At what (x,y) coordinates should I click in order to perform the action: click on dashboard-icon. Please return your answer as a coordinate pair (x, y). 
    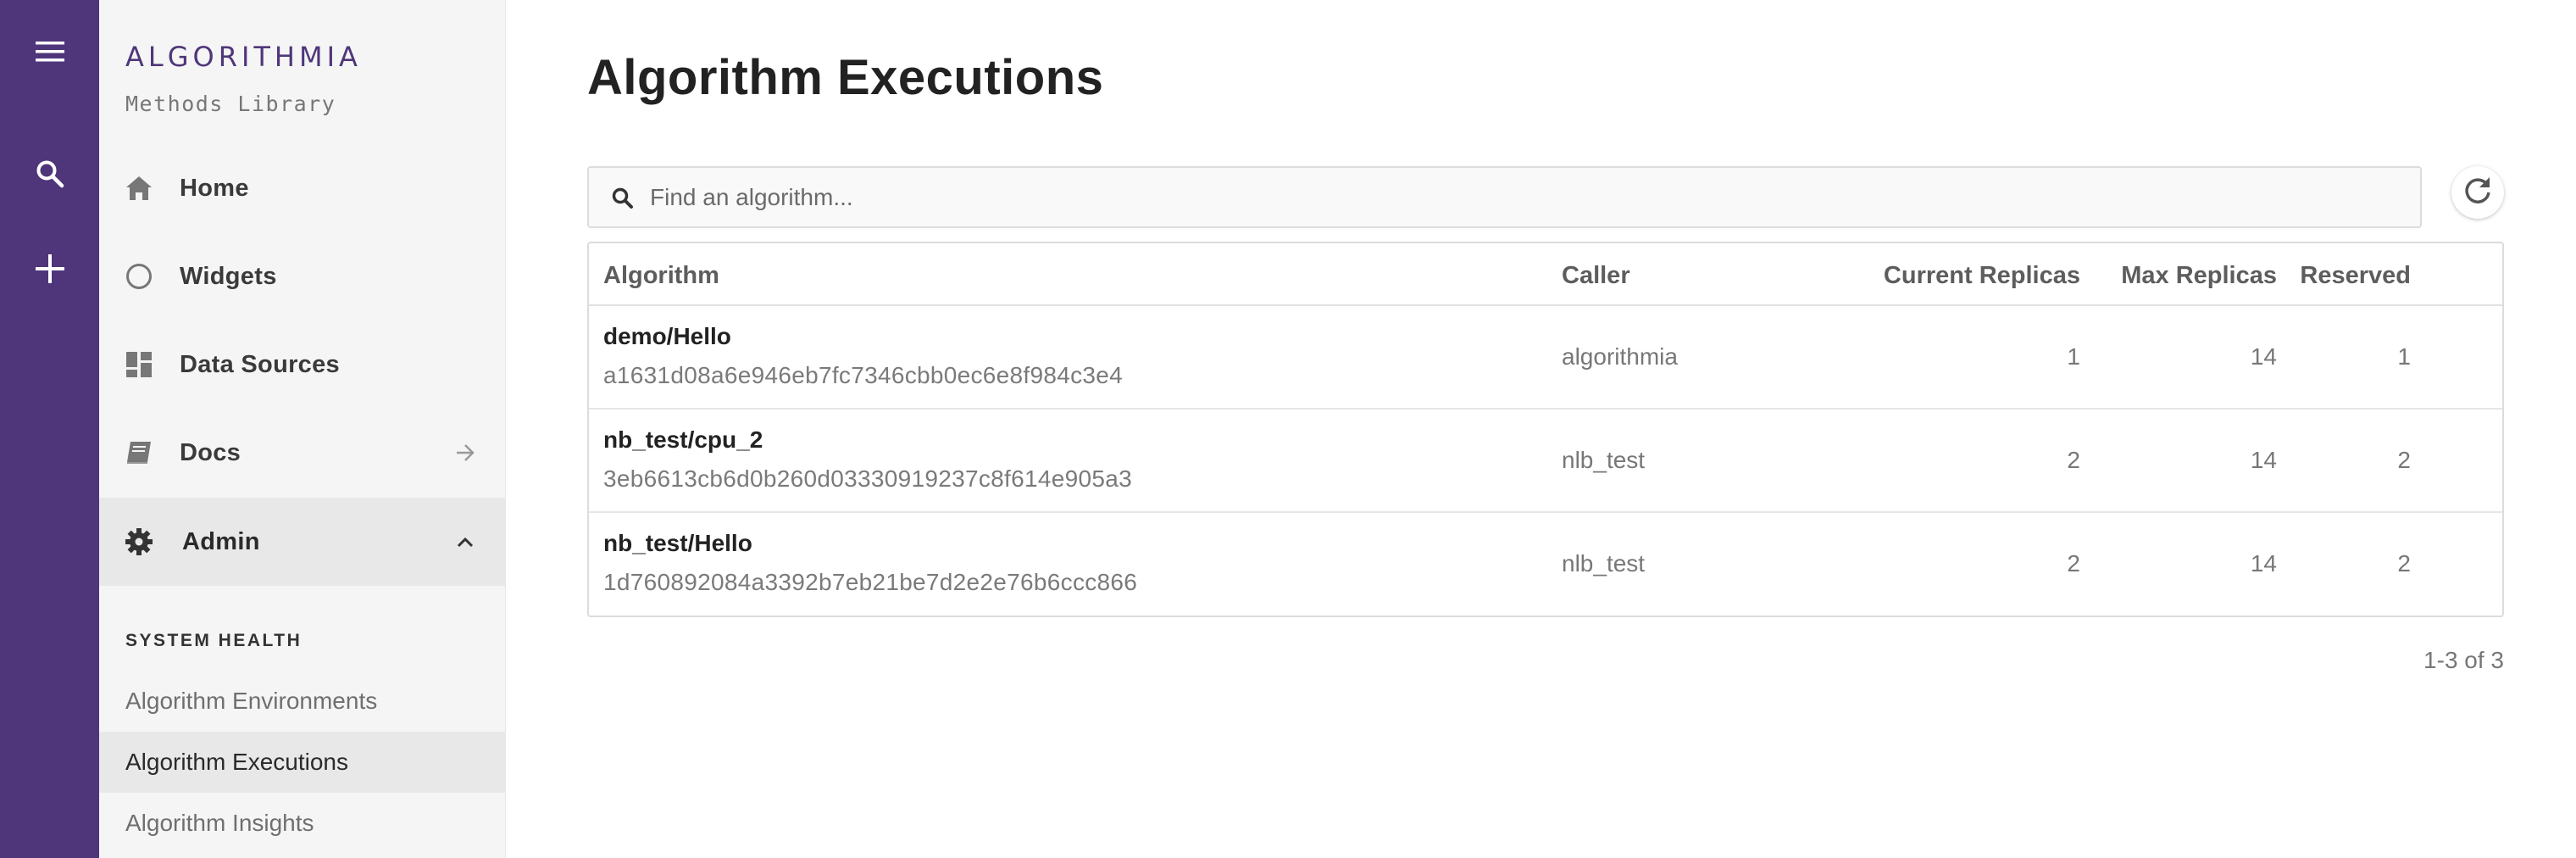
    Looking at the image, I should click on (139, 364).